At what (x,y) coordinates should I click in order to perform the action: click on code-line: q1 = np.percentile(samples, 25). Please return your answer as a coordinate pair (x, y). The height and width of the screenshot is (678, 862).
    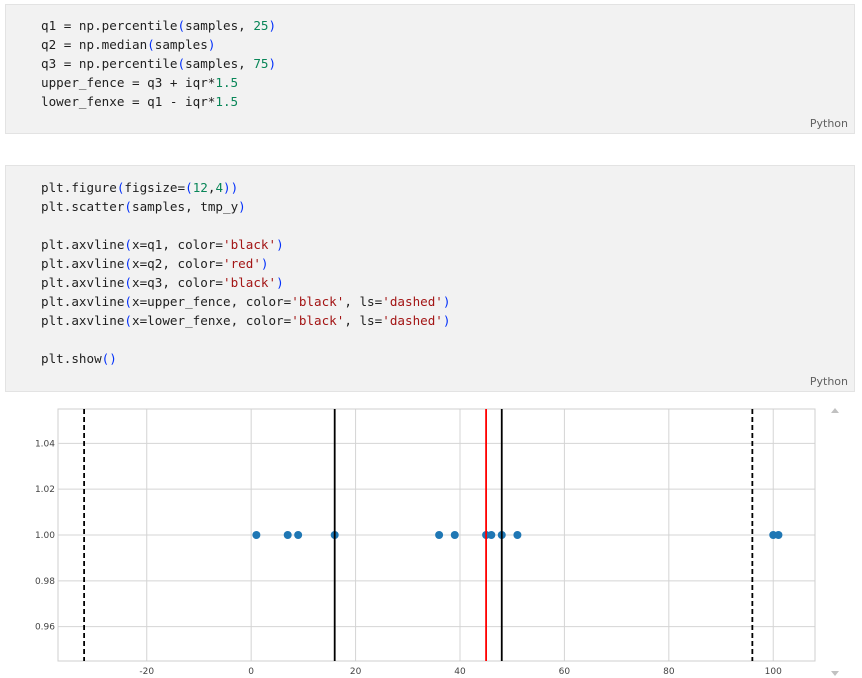
    Looking at the image, I should click on (158, 25).